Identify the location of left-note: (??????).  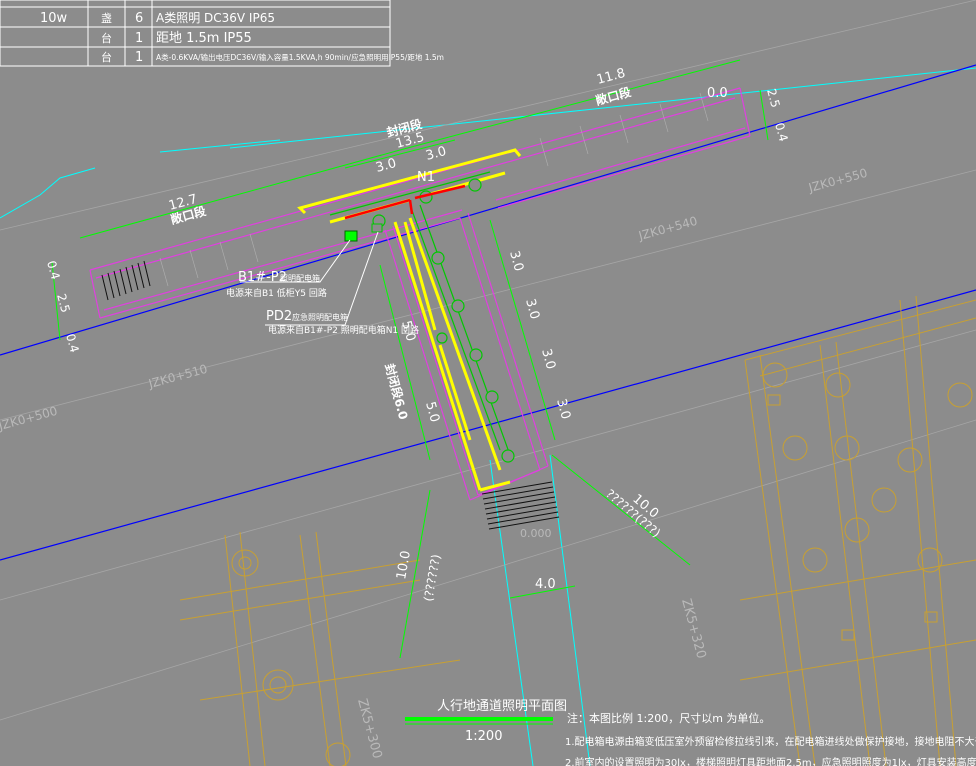
(432, 577).